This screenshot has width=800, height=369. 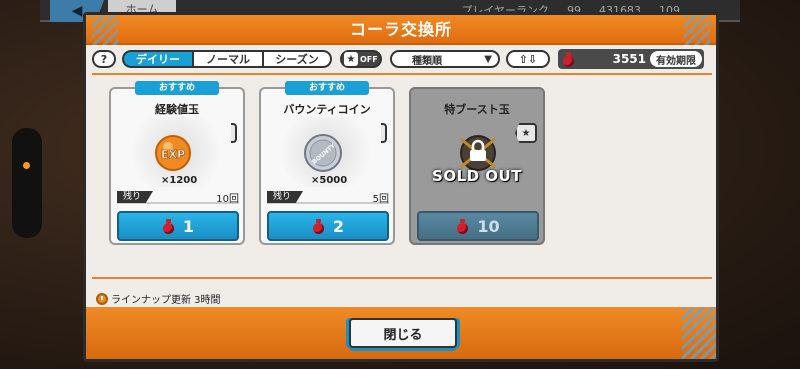 What do you see at coordinates (102, 298) in the screenshot?
I see `clock-icon` at bounding box center [102, 298].